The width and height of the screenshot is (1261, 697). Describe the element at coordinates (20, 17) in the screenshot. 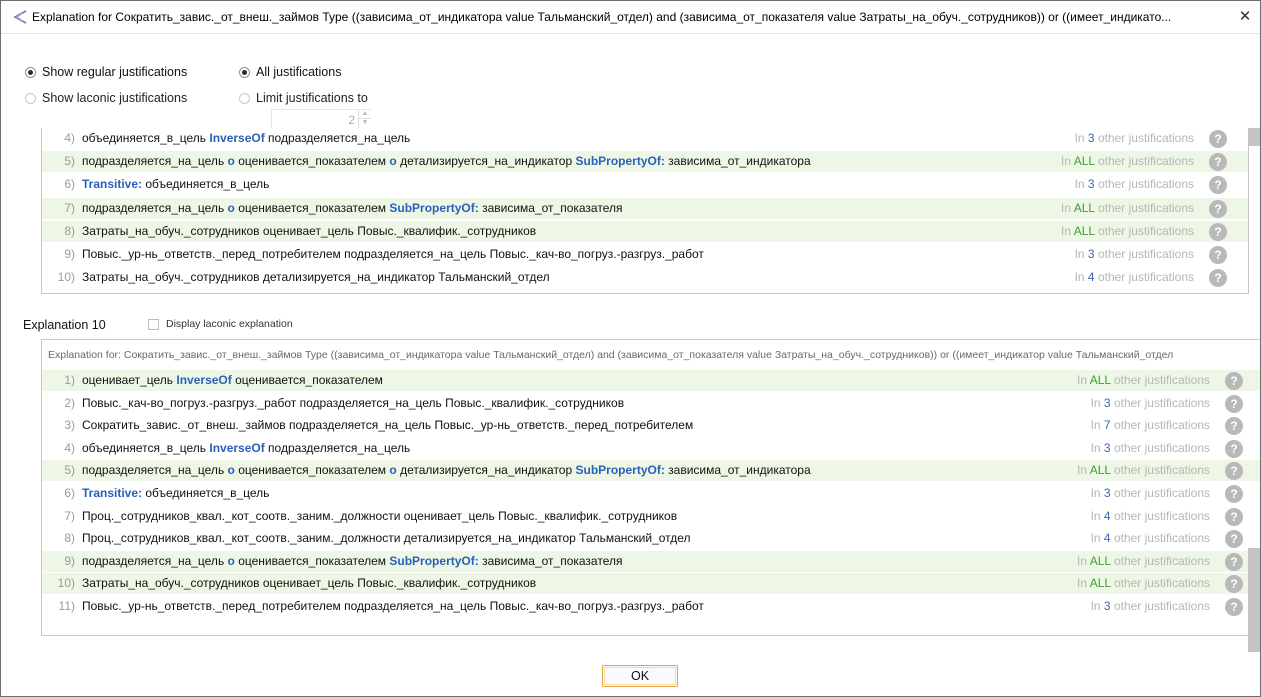

I see `protege-app-icon` at that location.